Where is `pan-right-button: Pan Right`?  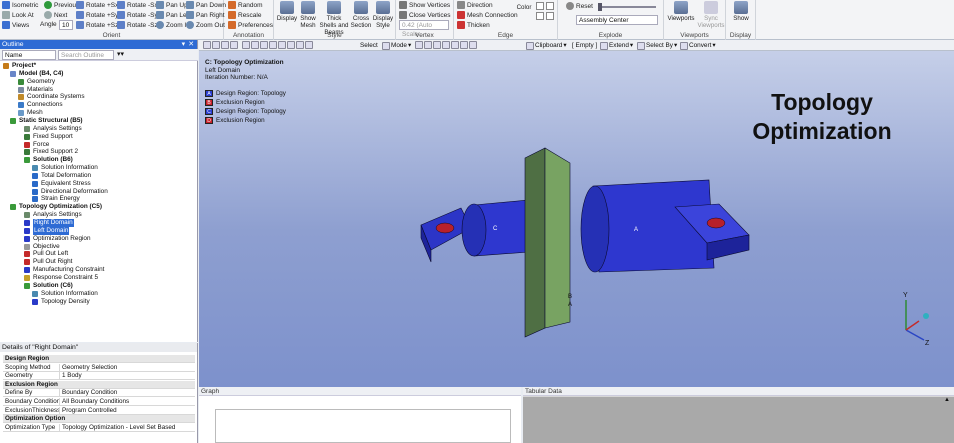 pan-right-button: Pan Right is located at coordinates (205, 15).